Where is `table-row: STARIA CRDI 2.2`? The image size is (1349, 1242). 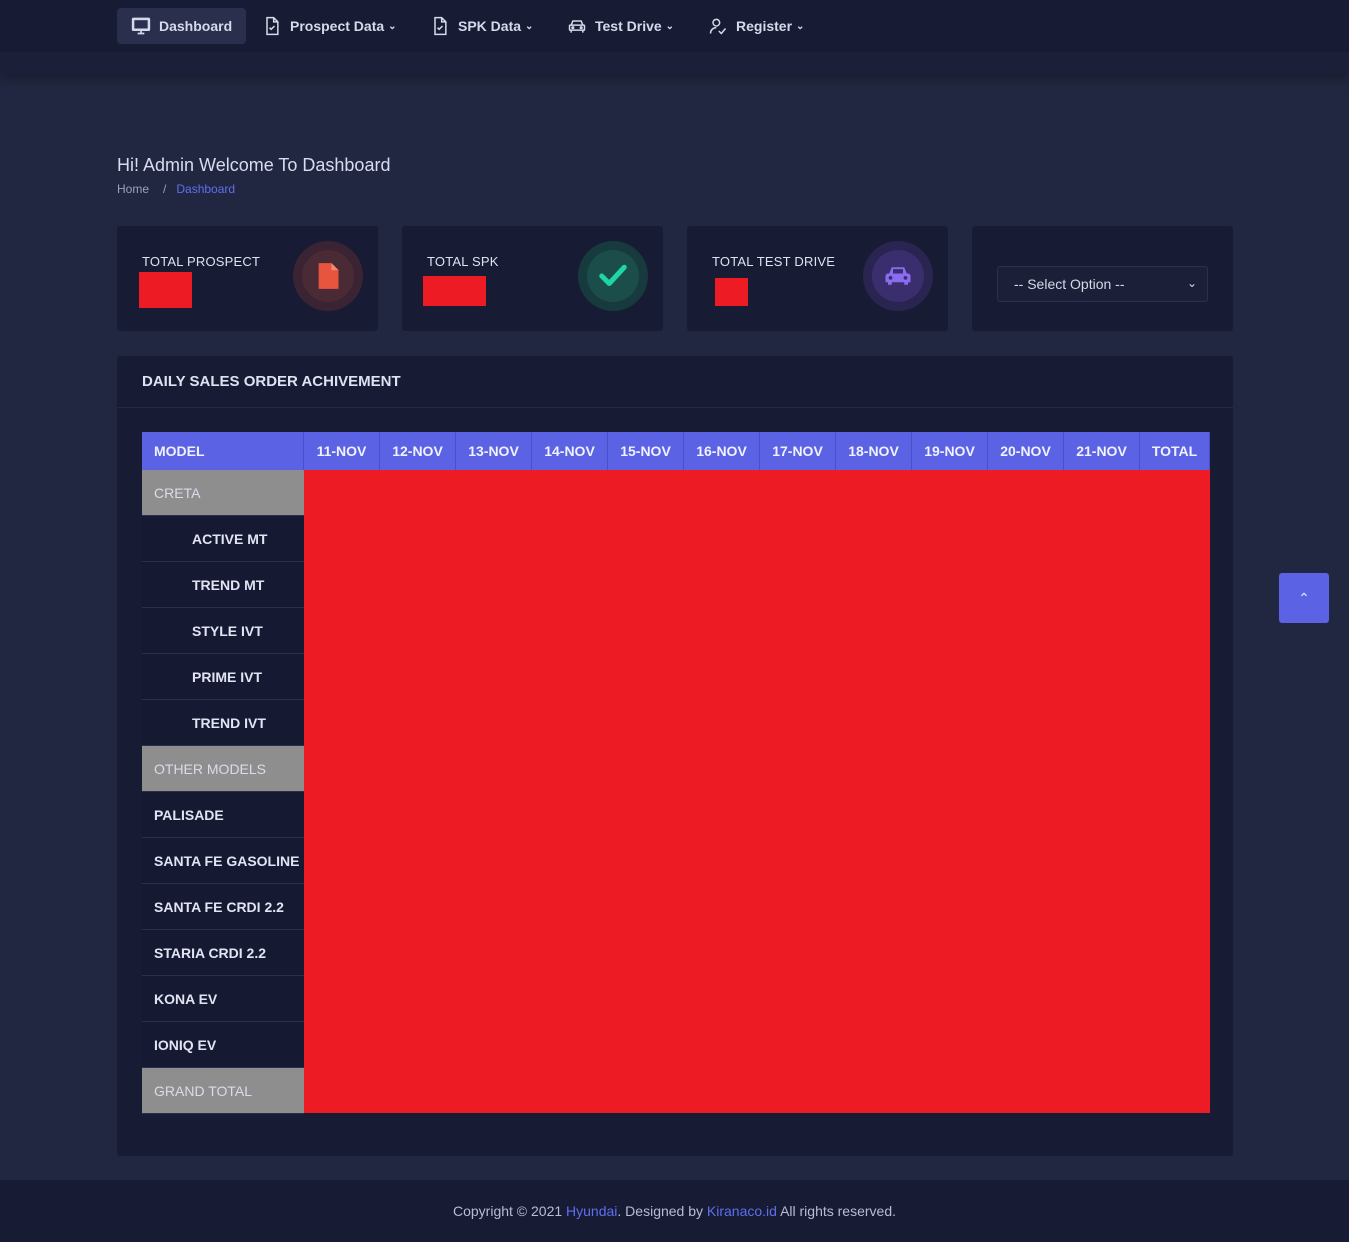
table-row: STARIA CRDI 2.2 is located at coordinates (223, 953).